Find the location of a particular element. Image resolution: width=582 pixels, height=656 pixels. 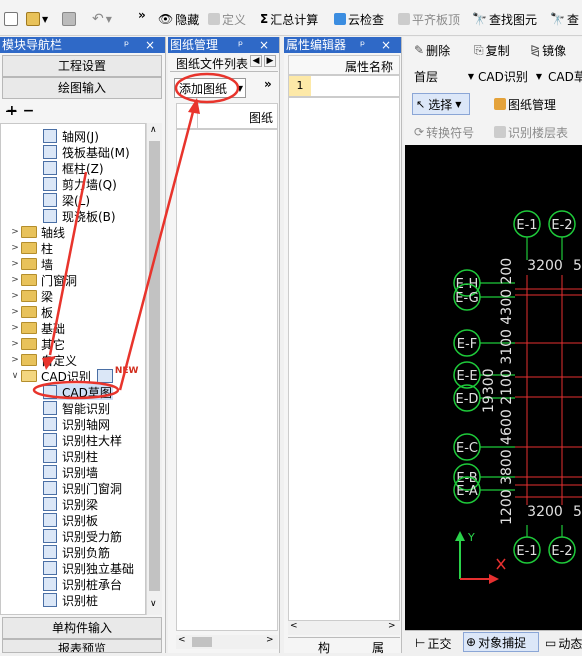

folder-icon is located at coordinates (29, 280).